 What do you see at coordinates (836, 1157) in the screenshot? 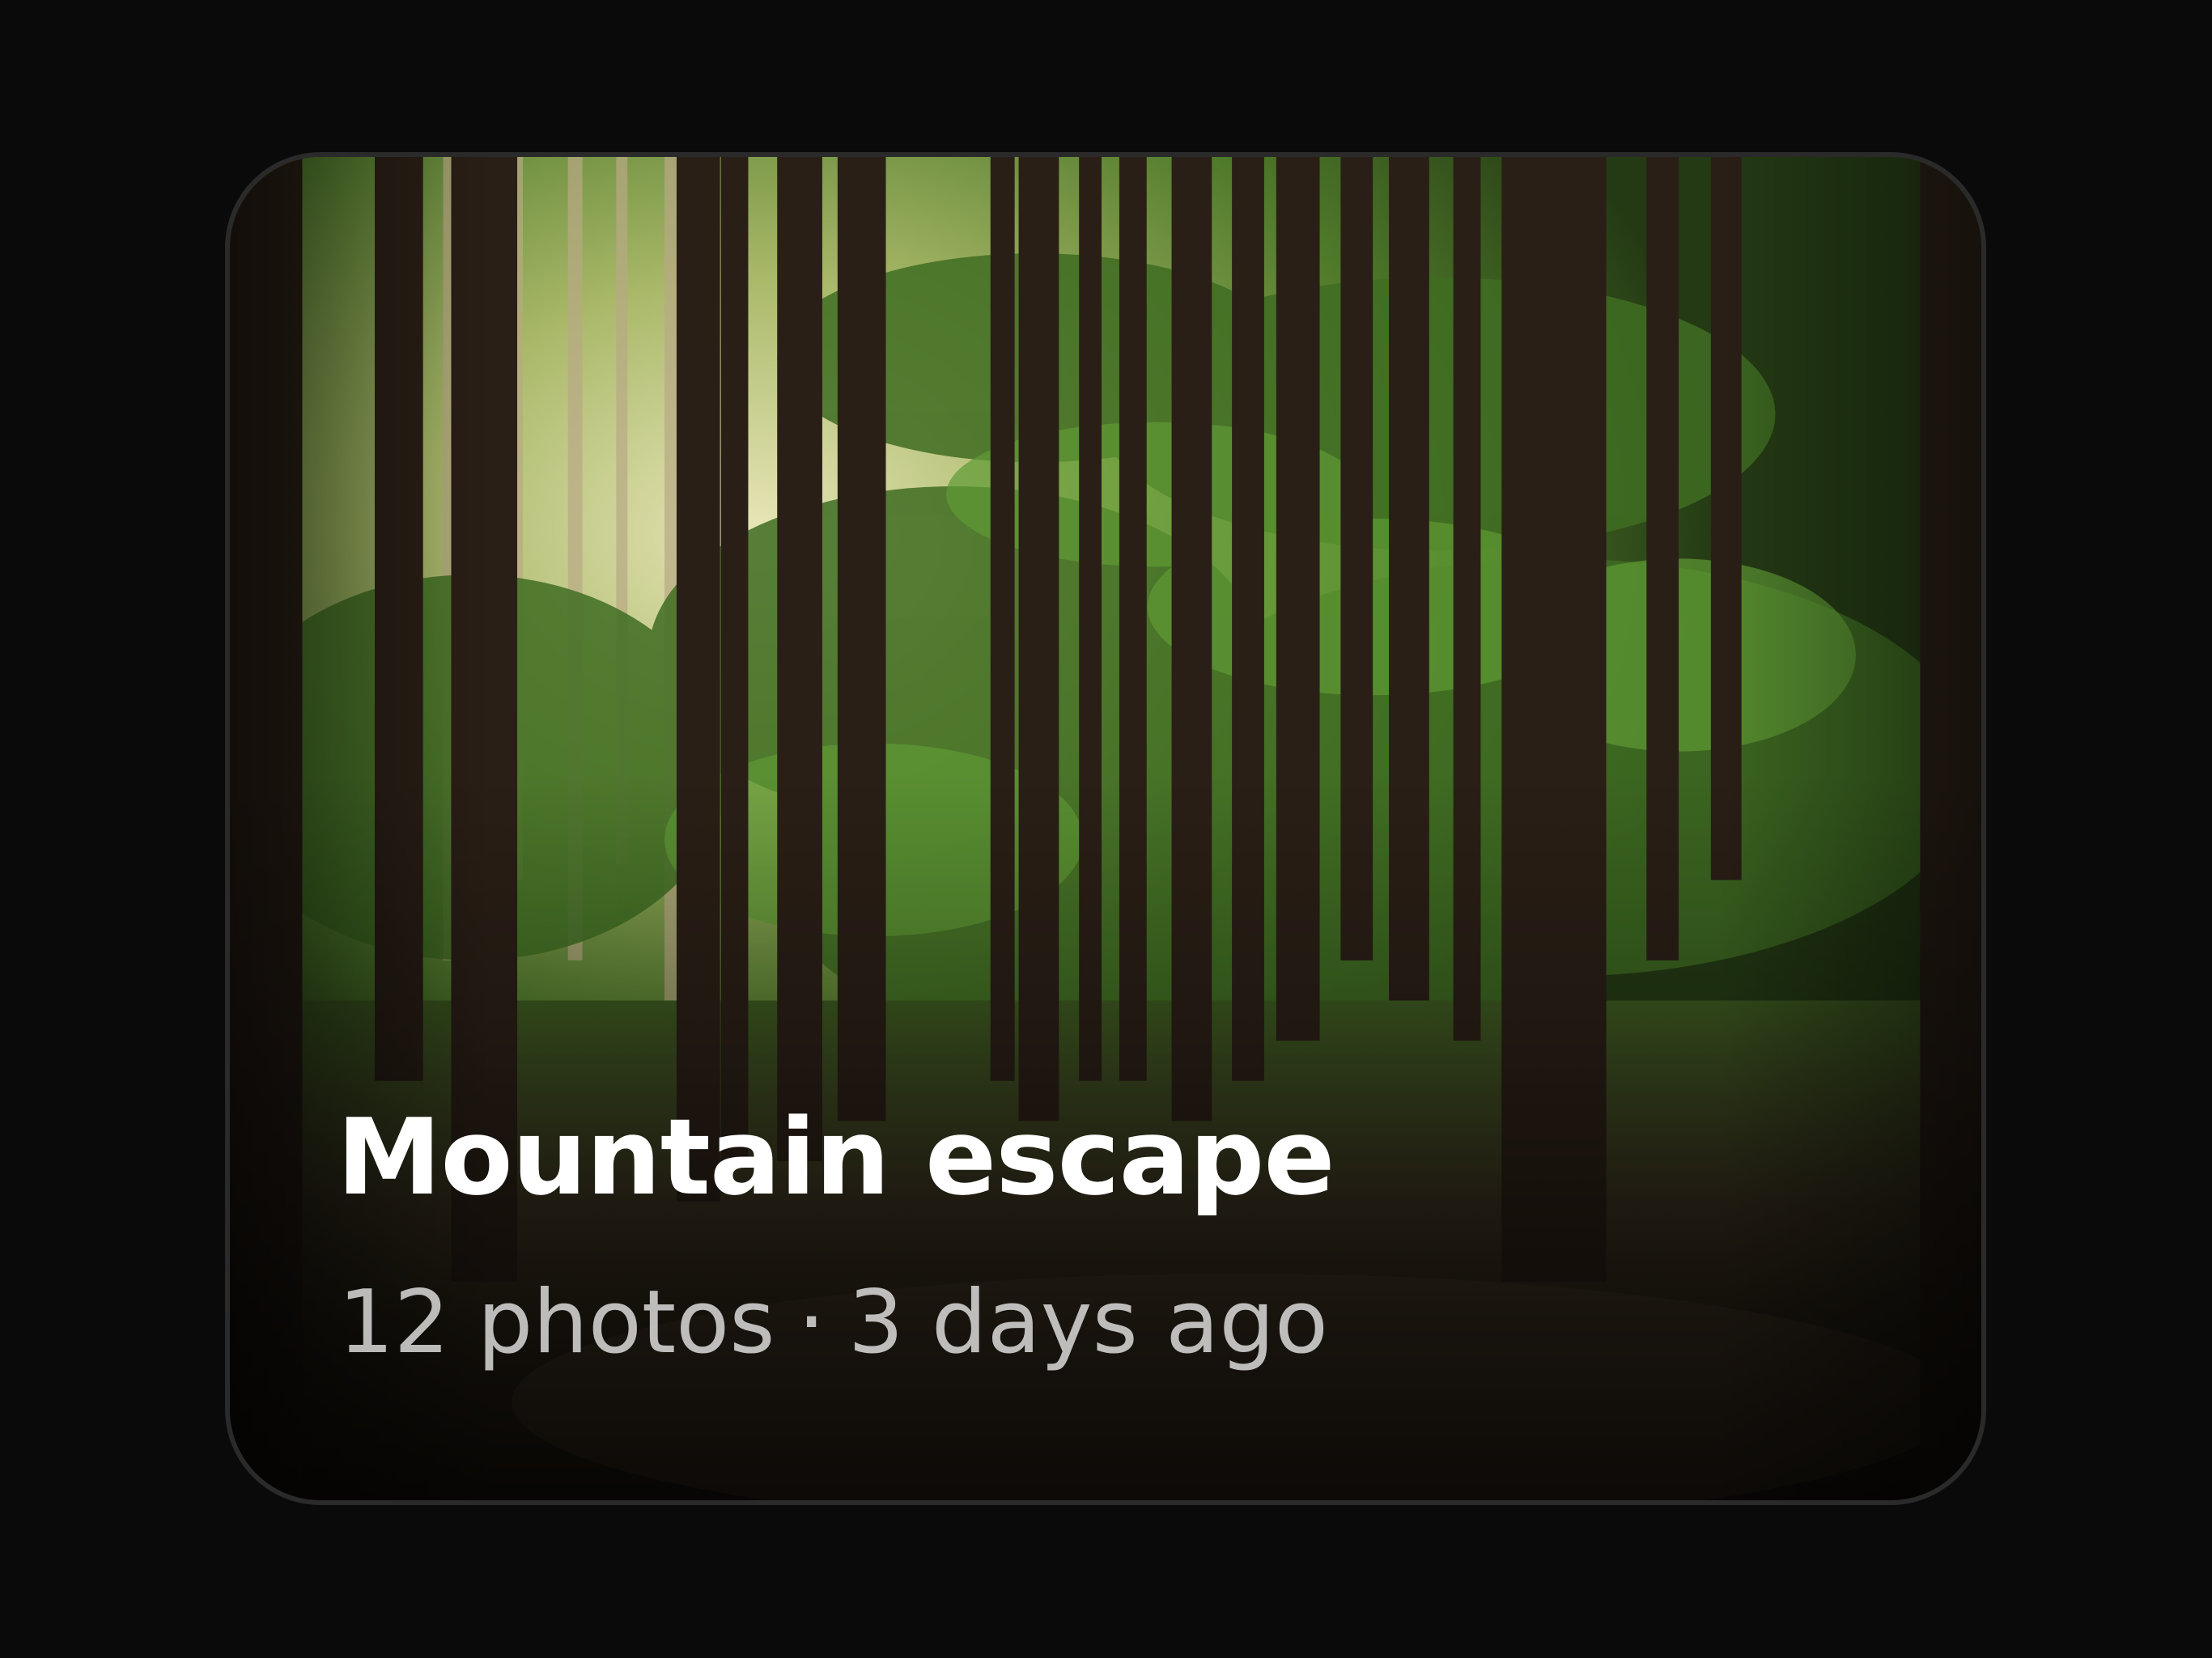
I see `album-title: Mountain escape` at bounding box center [836, 1157].